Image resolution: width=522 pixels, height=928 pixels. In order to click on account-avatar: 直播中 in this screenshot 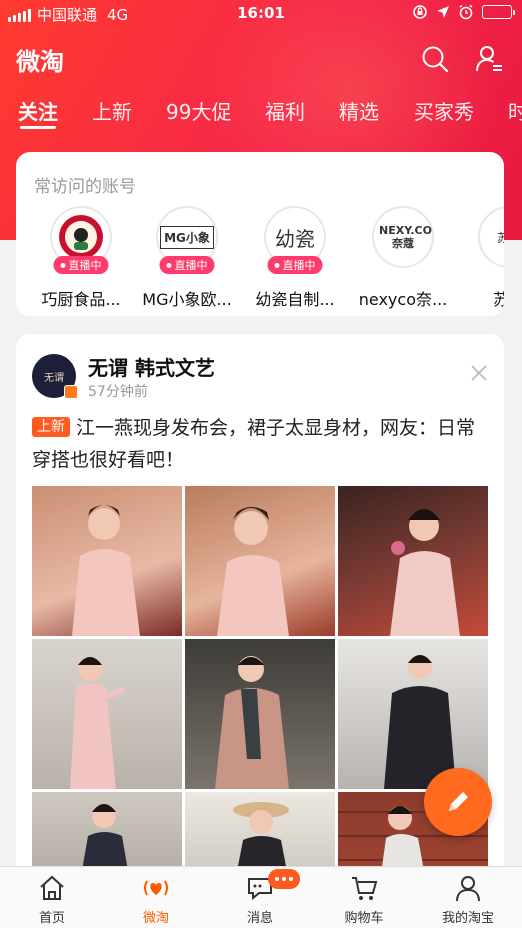, I will do `click(81, 240)`.